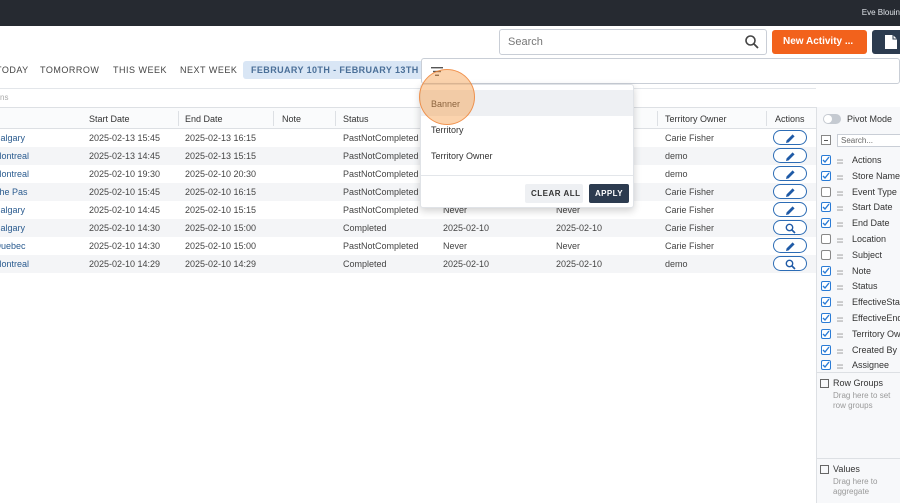 This screenshot has height=503, width=900. What do you see at coordinates (633, 42) in the screenshot?
I see `search-input: Search` at bounding box center [633, 42].